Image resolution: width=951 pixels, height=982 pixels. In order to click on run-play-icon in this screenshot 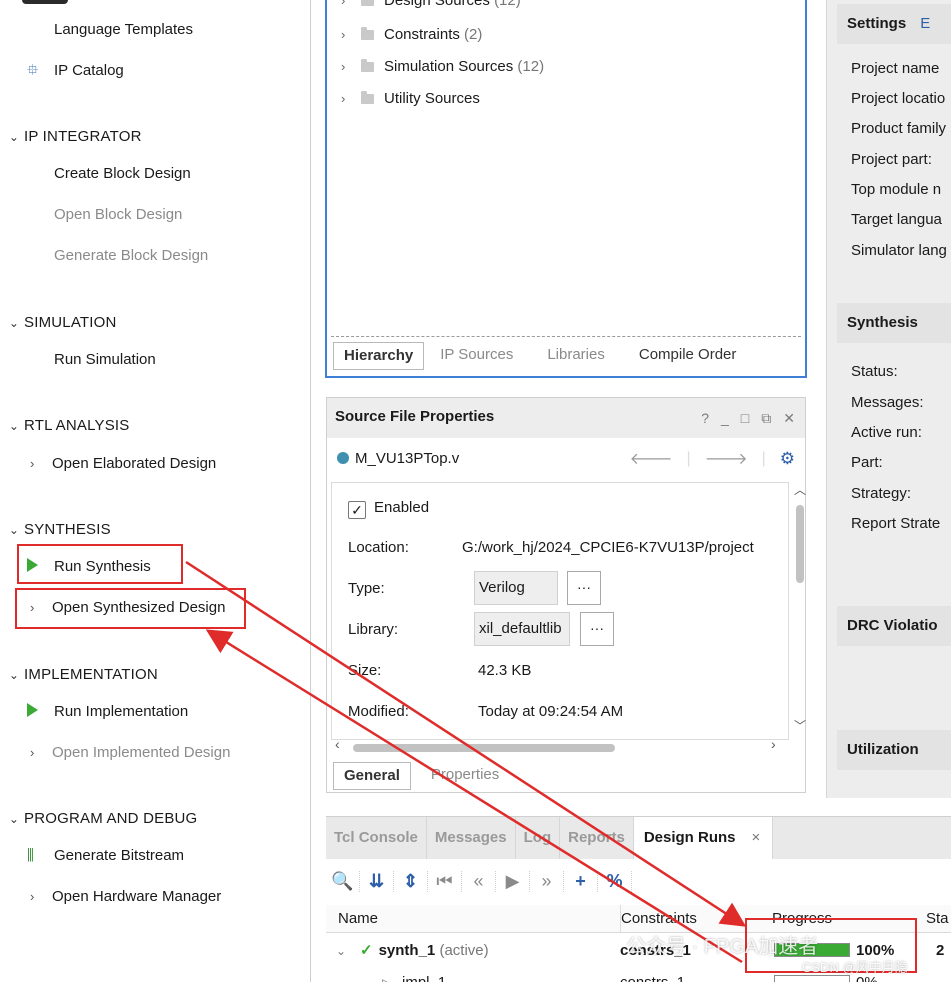, I will do `click(32, 710)`.